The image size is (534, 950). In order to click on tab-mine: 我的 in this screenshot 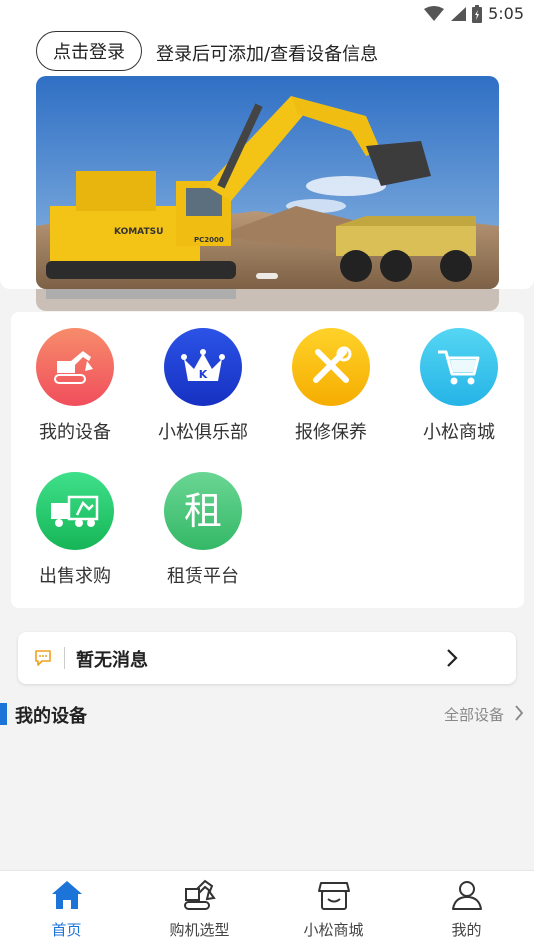, I will do `click(466, 910)`.